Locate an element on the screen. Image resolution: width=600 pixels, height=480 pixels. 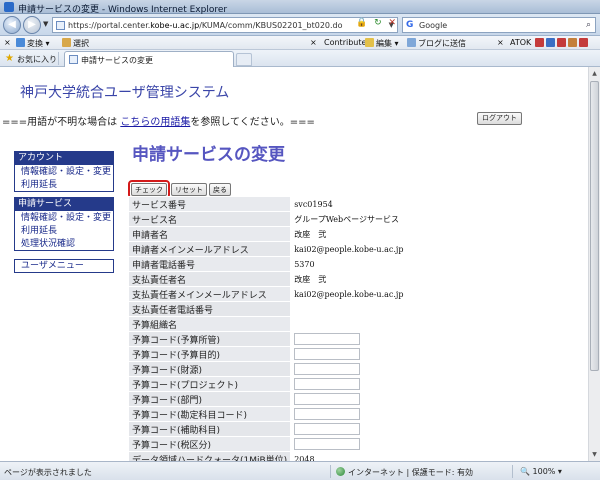
title-bar: 申請サービスの変更 - Windows Internet Explorer is located at coordinates (300, 7).